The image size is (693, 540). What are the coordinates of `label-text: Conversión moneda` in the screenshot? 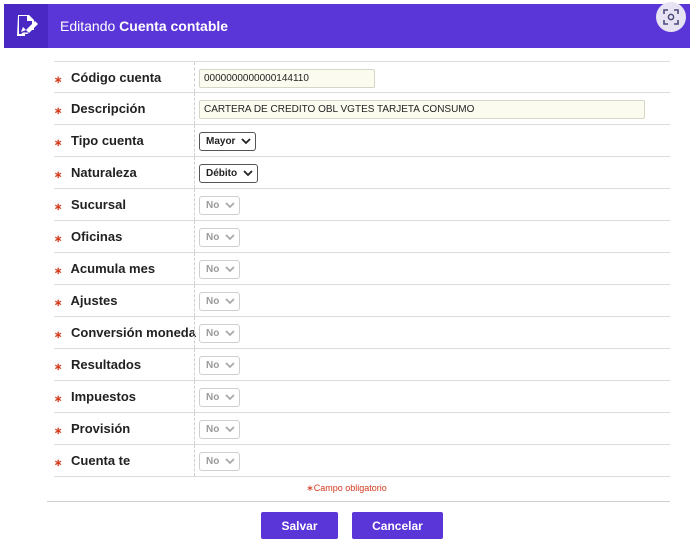 It's located at (133, 332).